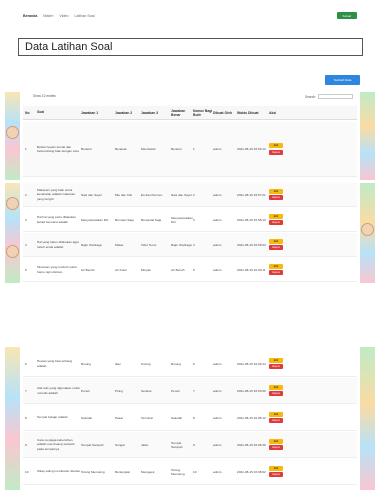  Describe the element at coordinates (85, 390) in the screenshot. I see `cell-jawaban-1: Pensil` at that location.